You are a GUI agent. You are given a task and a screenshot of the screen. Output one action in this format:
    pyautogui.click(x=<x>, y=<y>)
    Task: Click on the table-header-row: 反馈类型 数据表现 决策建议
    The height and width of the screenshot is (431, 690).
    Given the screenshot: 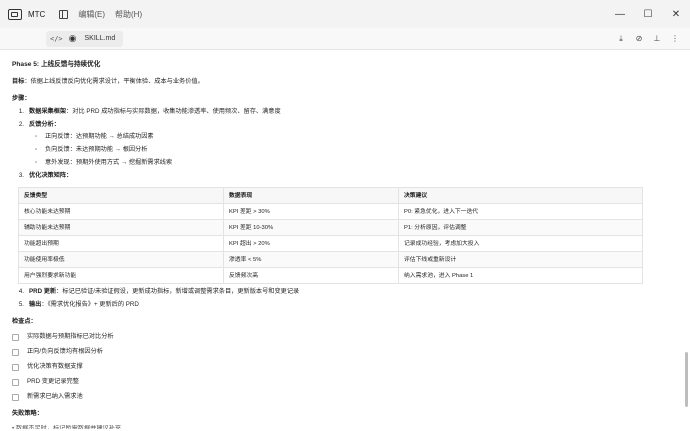 What is the action you would take?
    pyautogui.click(x=330, y=196)
    